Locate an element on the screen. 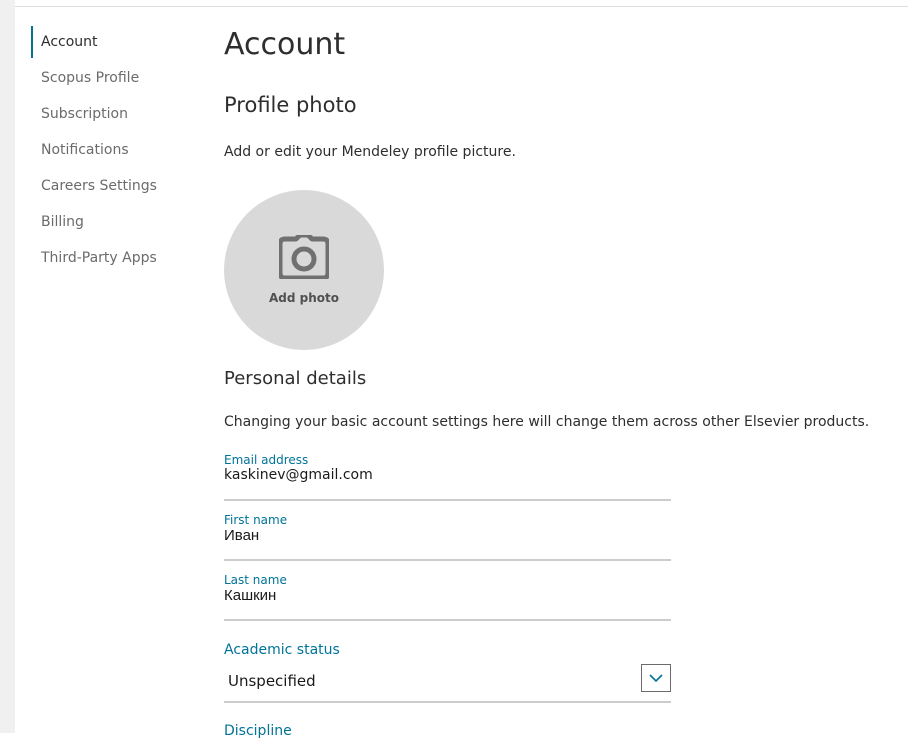 The width and height of the screenshot is (908, 739). add-photo-label: Add photo is located at coordinates (303, 298).